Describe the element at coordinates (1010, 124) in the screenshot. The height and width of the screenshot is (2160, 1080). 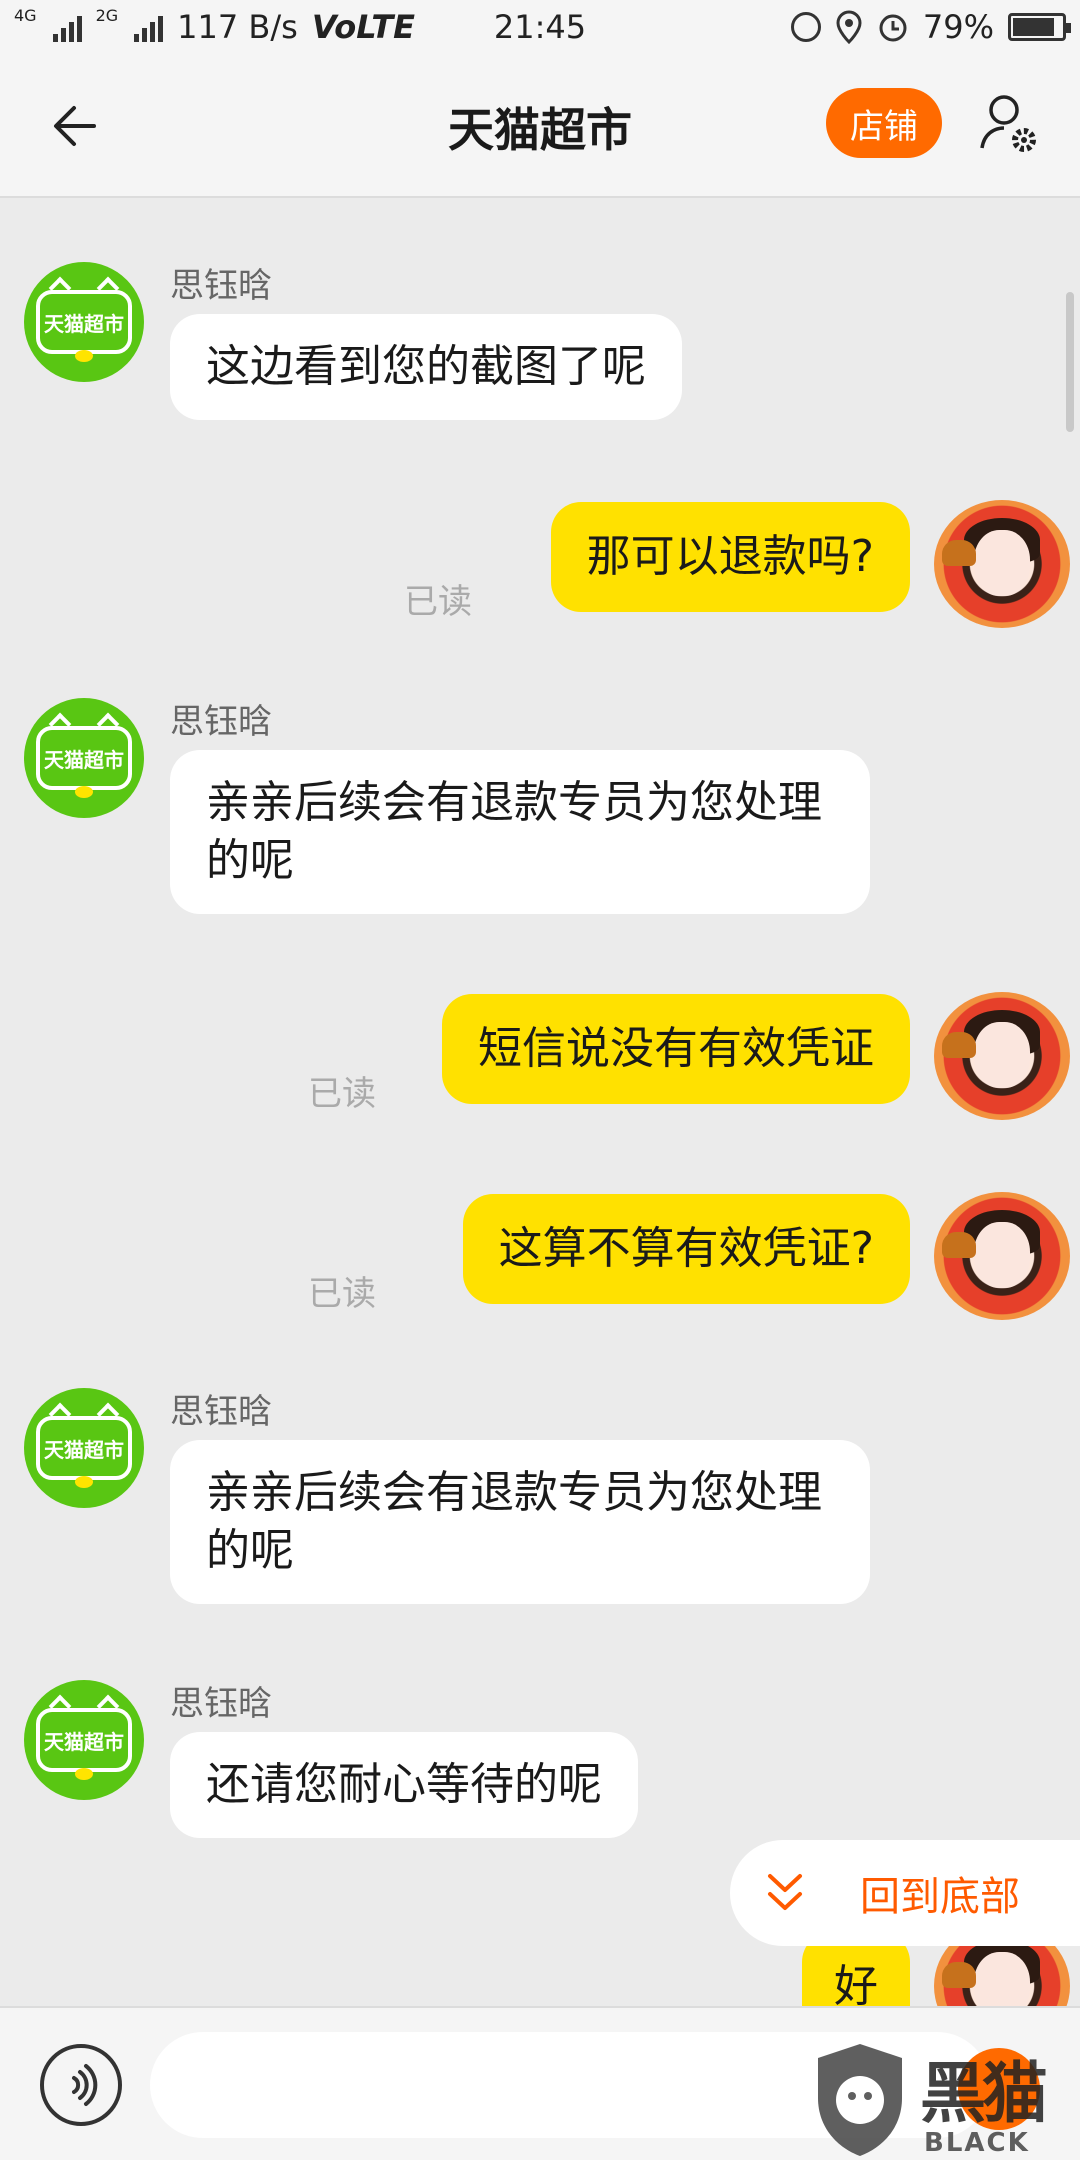
I see `user-settings-icon` at that location.